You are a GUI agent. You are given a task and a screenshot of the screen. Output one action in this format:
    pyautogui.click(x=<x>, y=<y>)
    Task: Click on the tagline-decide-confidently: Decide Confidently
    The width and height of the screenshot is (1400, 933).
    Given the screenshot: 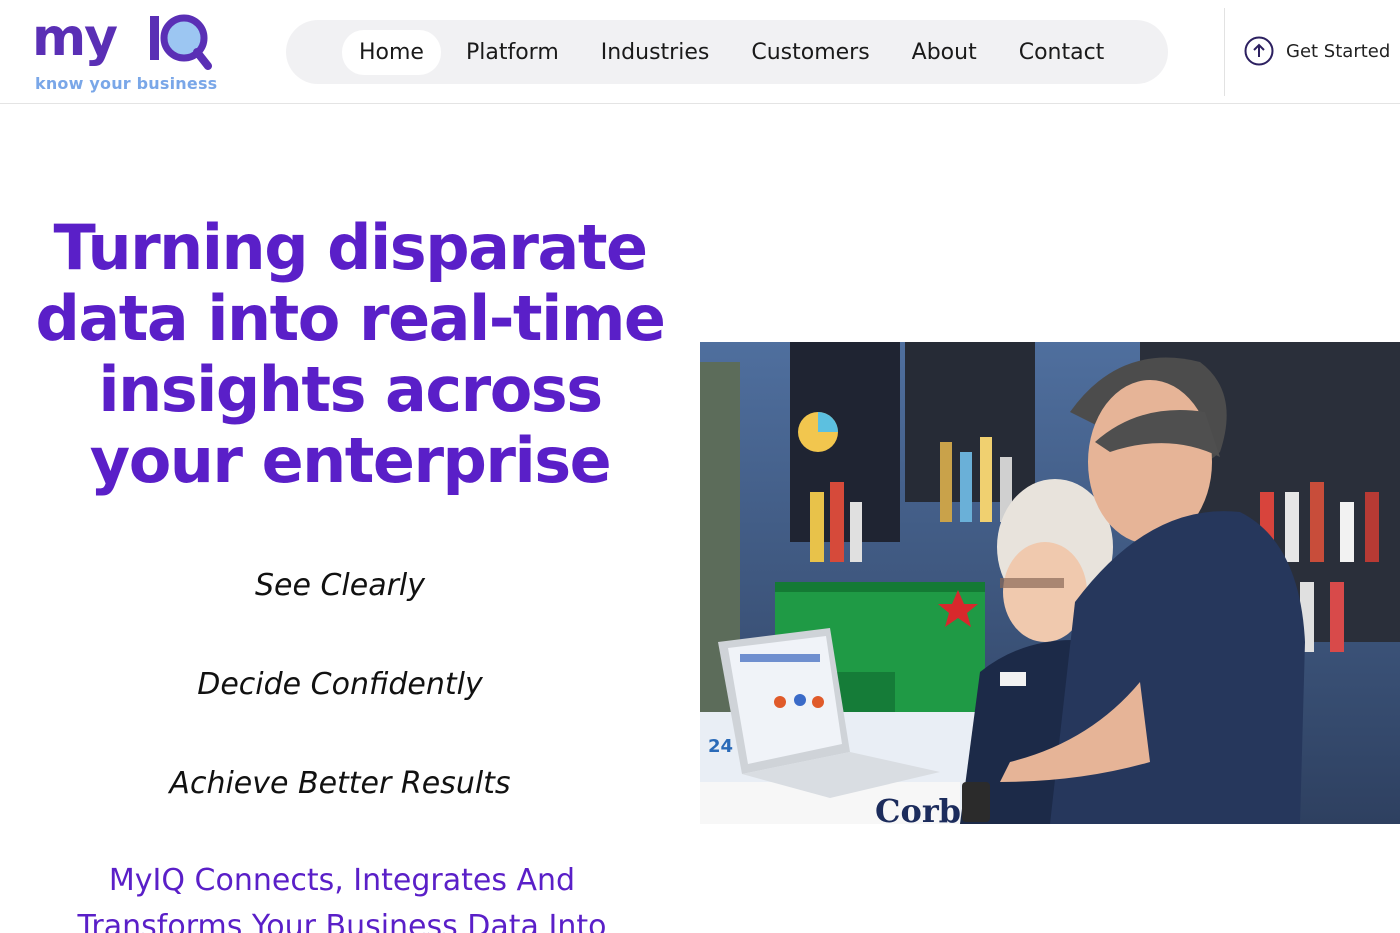 What is the action you would take?
    pyautogui.click(x=340, y=684)
    